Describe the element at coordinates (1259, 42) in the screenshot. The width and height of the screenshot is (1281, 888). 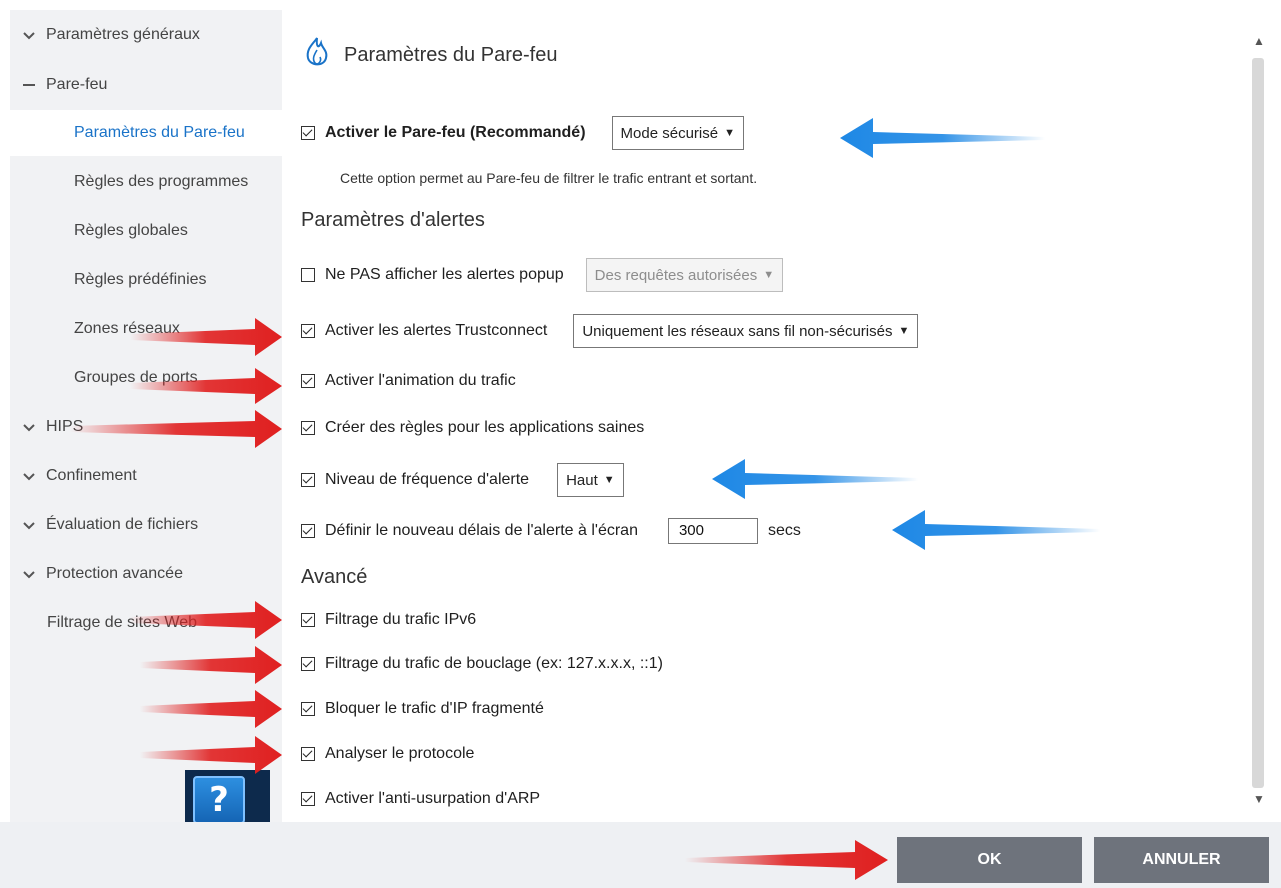
I see `scroll-up-icon: ▲` at that location.